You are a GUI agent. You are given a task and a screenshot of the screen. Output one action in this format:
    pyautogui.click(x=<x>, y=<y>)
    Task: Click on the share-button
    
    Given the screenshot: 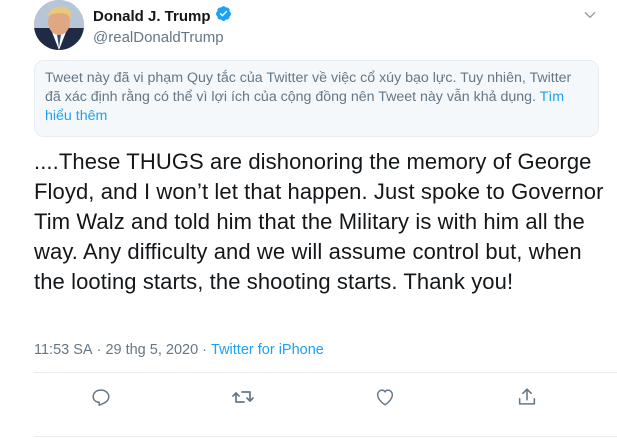 What is the action you would take?
    pyautogui.click(x=527, y=399)
    